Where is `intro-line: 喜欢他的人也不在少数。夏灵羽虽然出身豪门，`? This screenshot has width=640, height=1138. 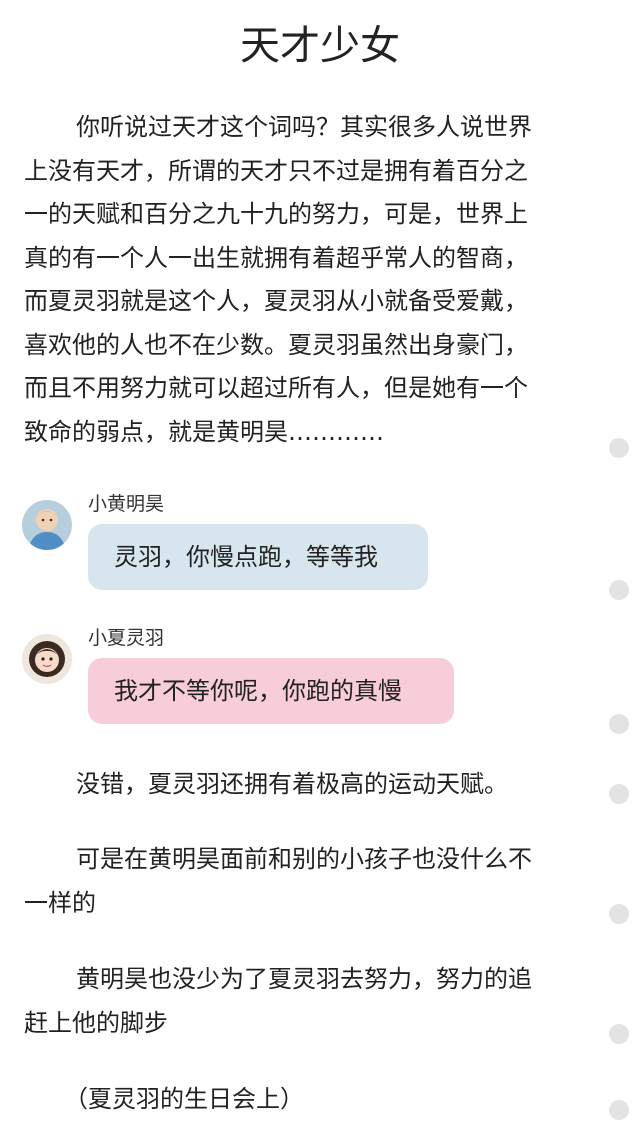
intro-line: 喜欢他的人也不在少数。夏灵羽虽然出身豪门， is located at coordinates (276, 344).